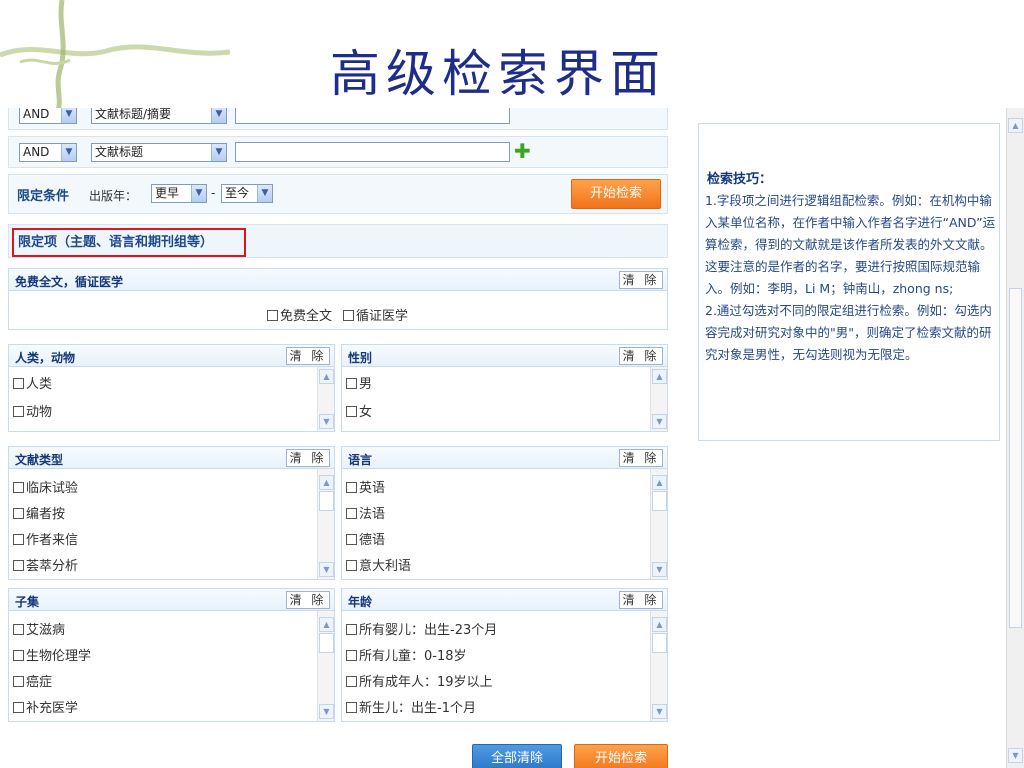 The image size is (1024, 768). I want to click on scroll-down-icon: ▼, so click(1015, 755).